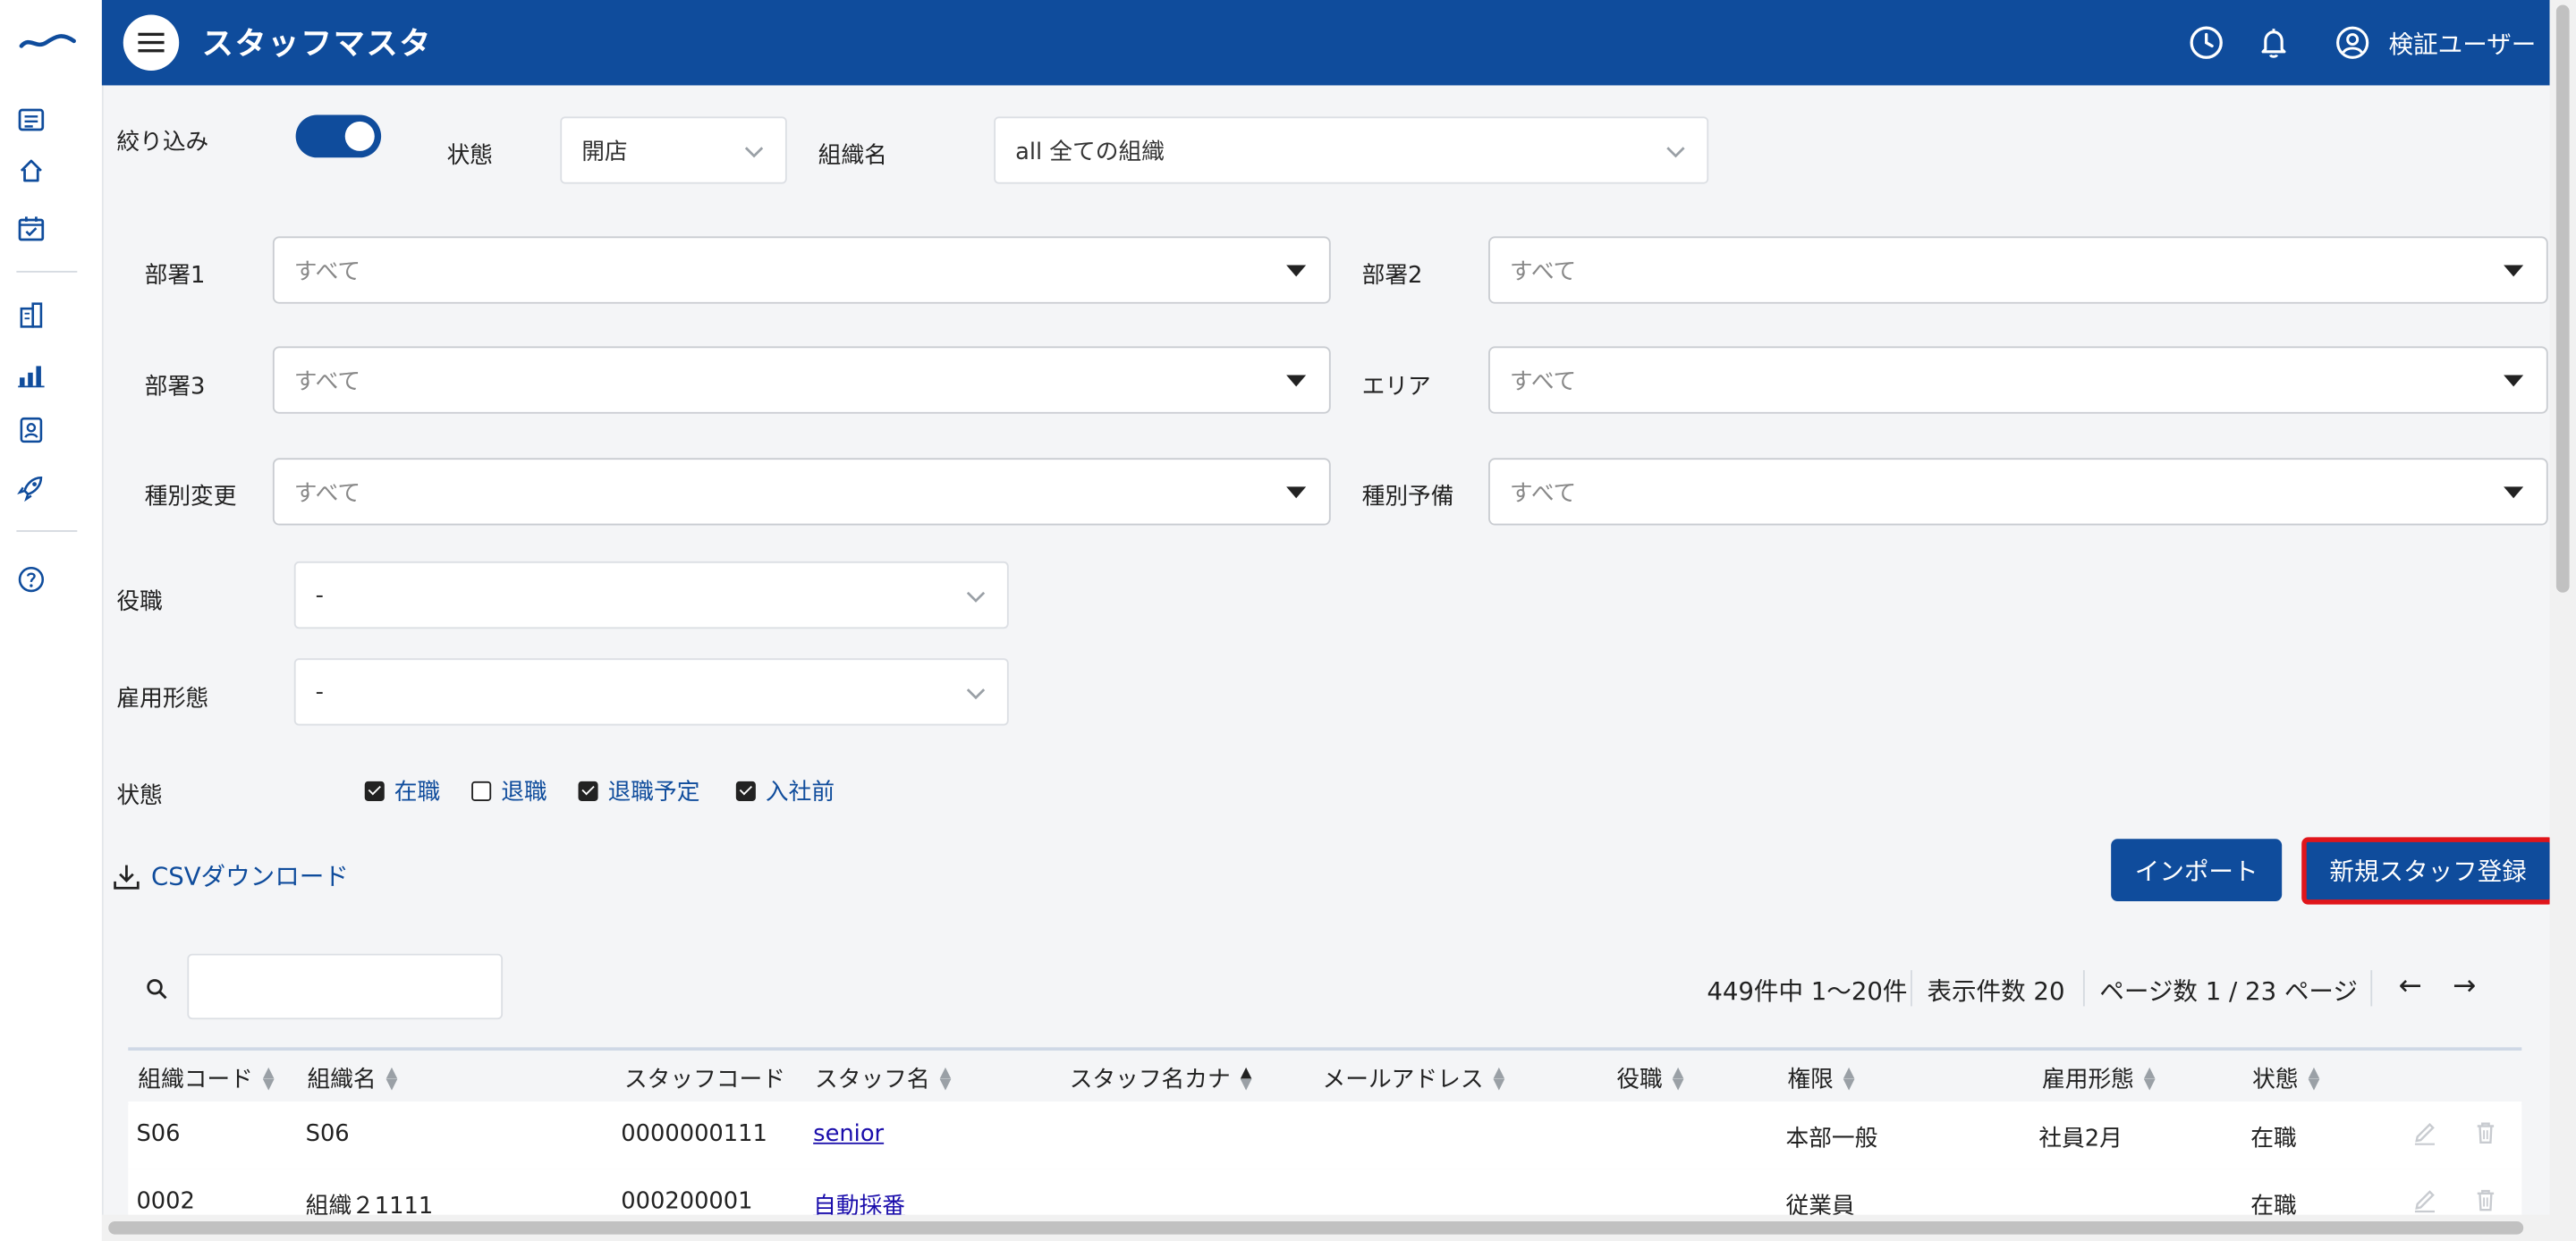 The width and height of the screenshot is (2576, 1241). What do you see at coordinates (230, 875) in the screenshot?
I see `csv-download-link: CSVダウンロード` at bounding box center [230, 875].